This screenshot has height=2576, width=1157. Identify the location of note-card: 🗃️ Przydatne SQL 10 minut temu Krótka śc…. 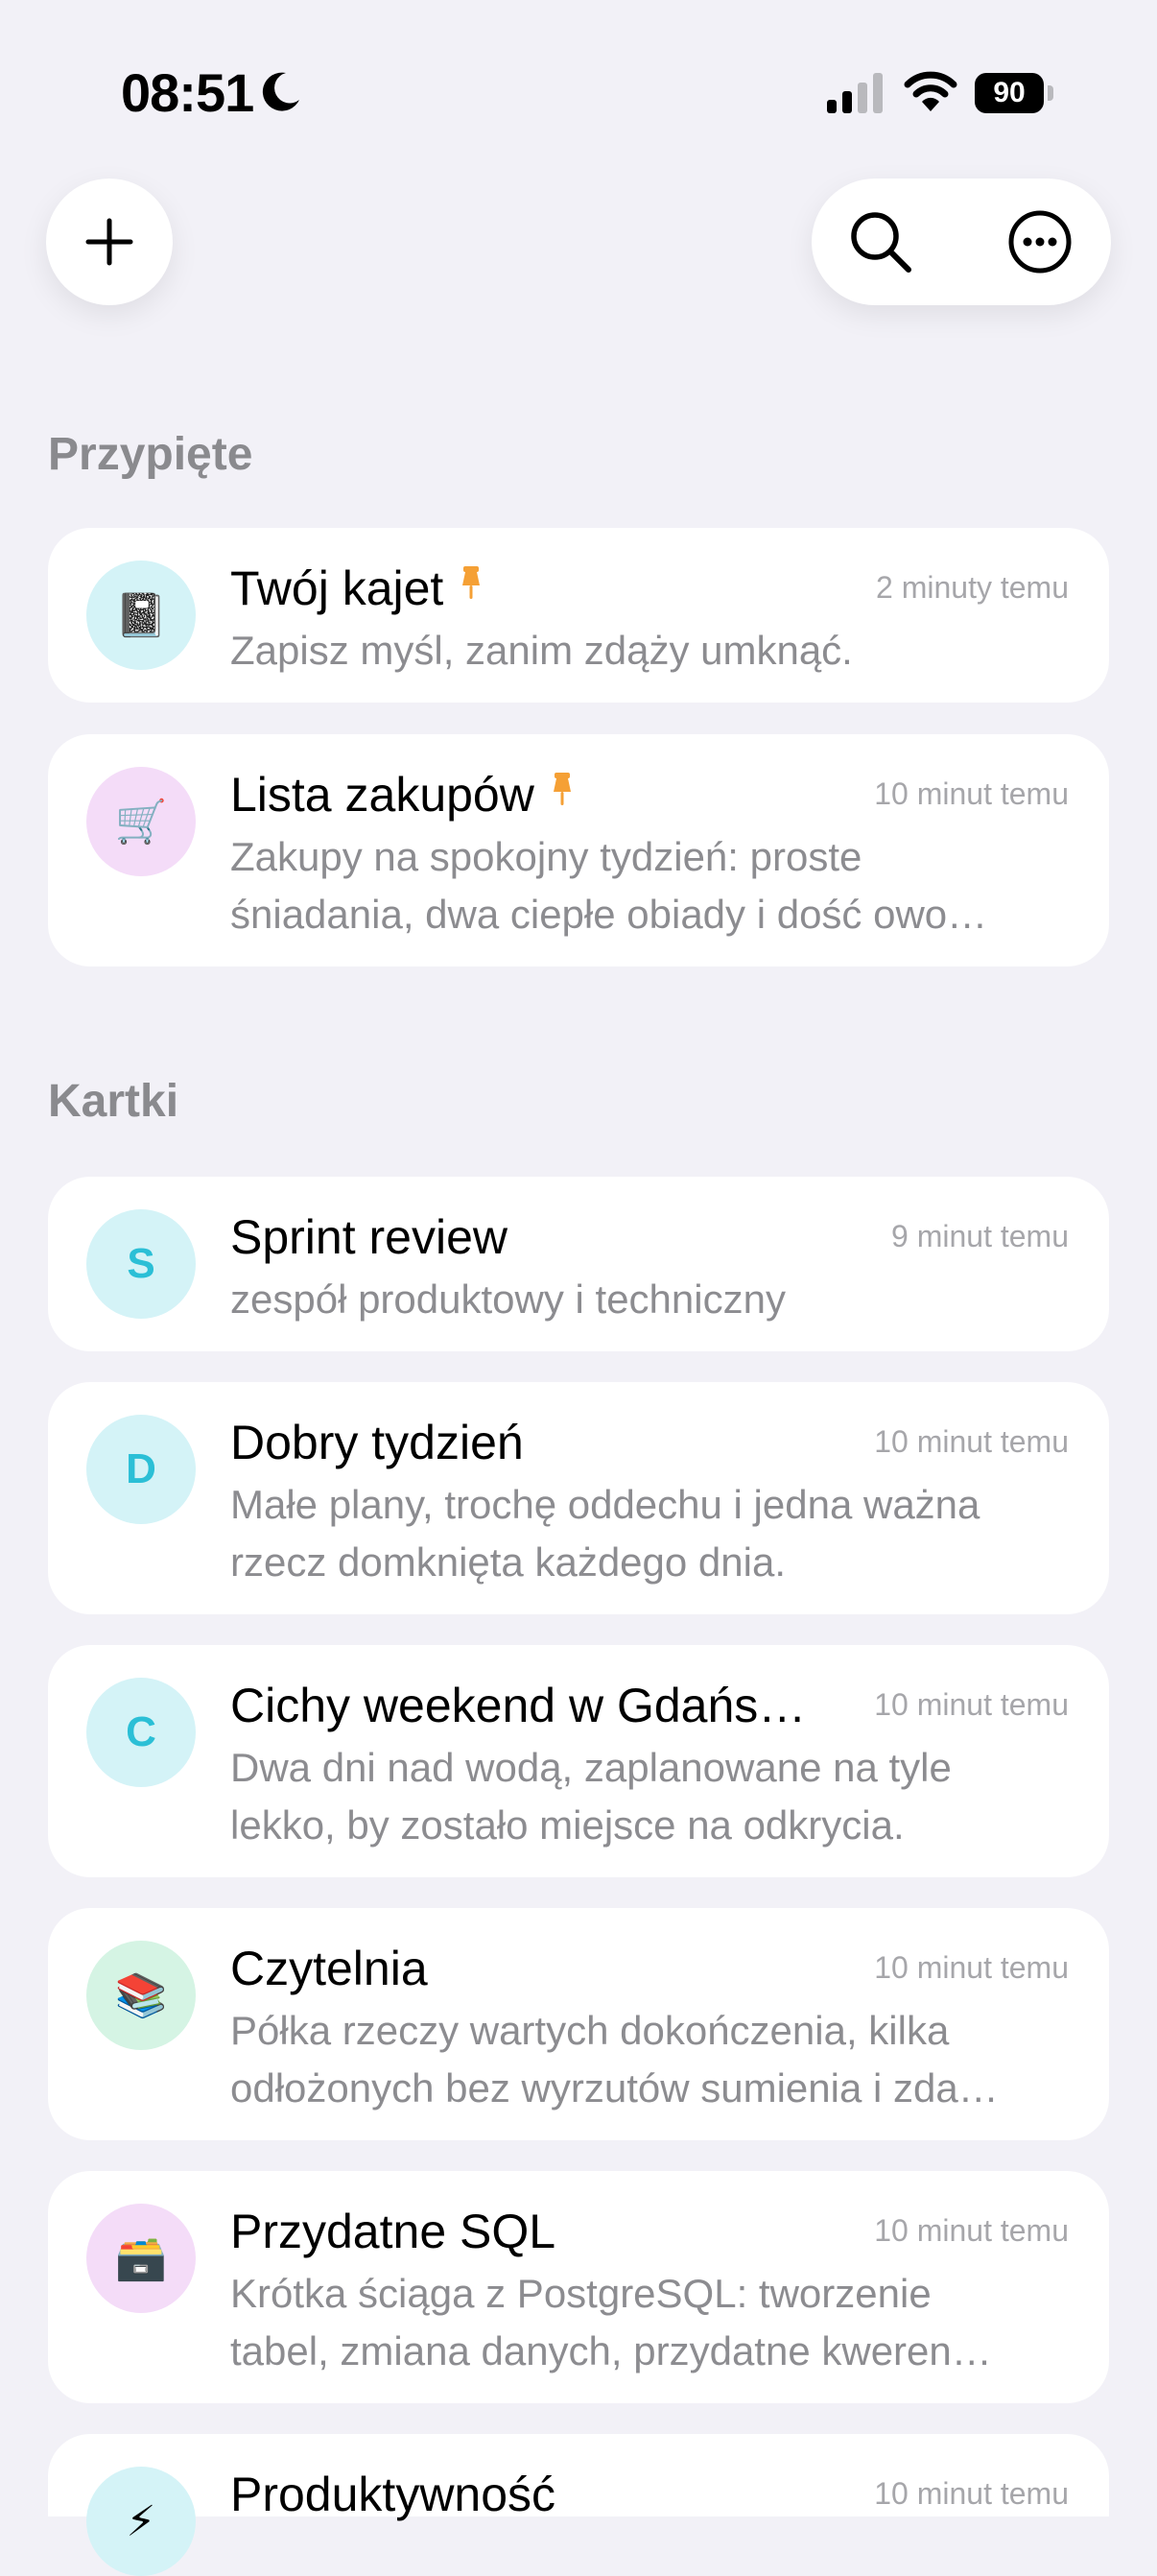
(578, 2287).